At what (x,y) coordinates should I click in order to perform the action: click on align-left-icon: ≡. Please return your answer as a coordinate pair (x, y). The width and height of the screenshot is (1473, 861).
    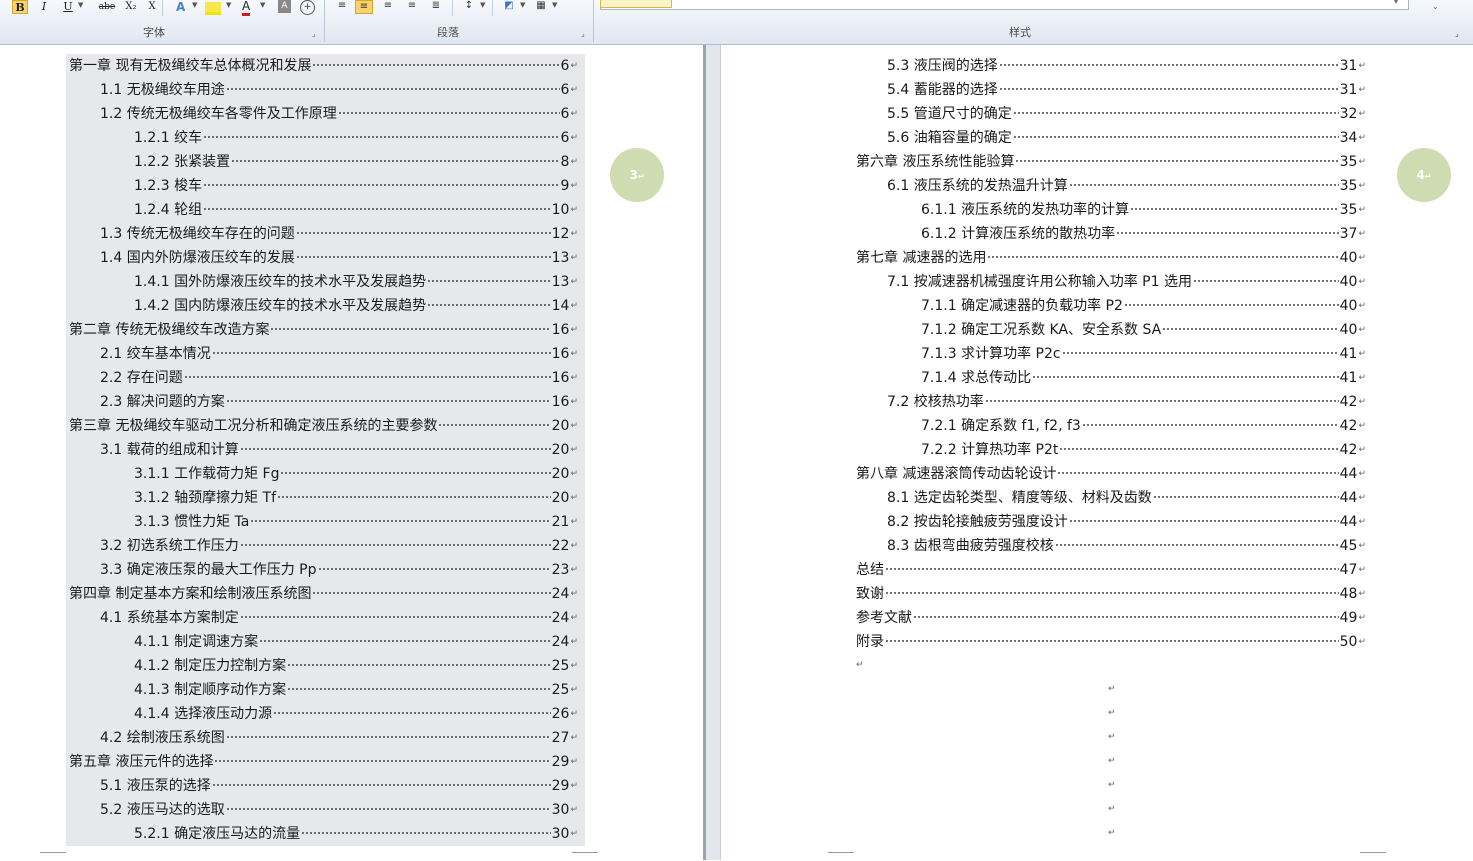
    Looking at the image, I should click on (342, 7).